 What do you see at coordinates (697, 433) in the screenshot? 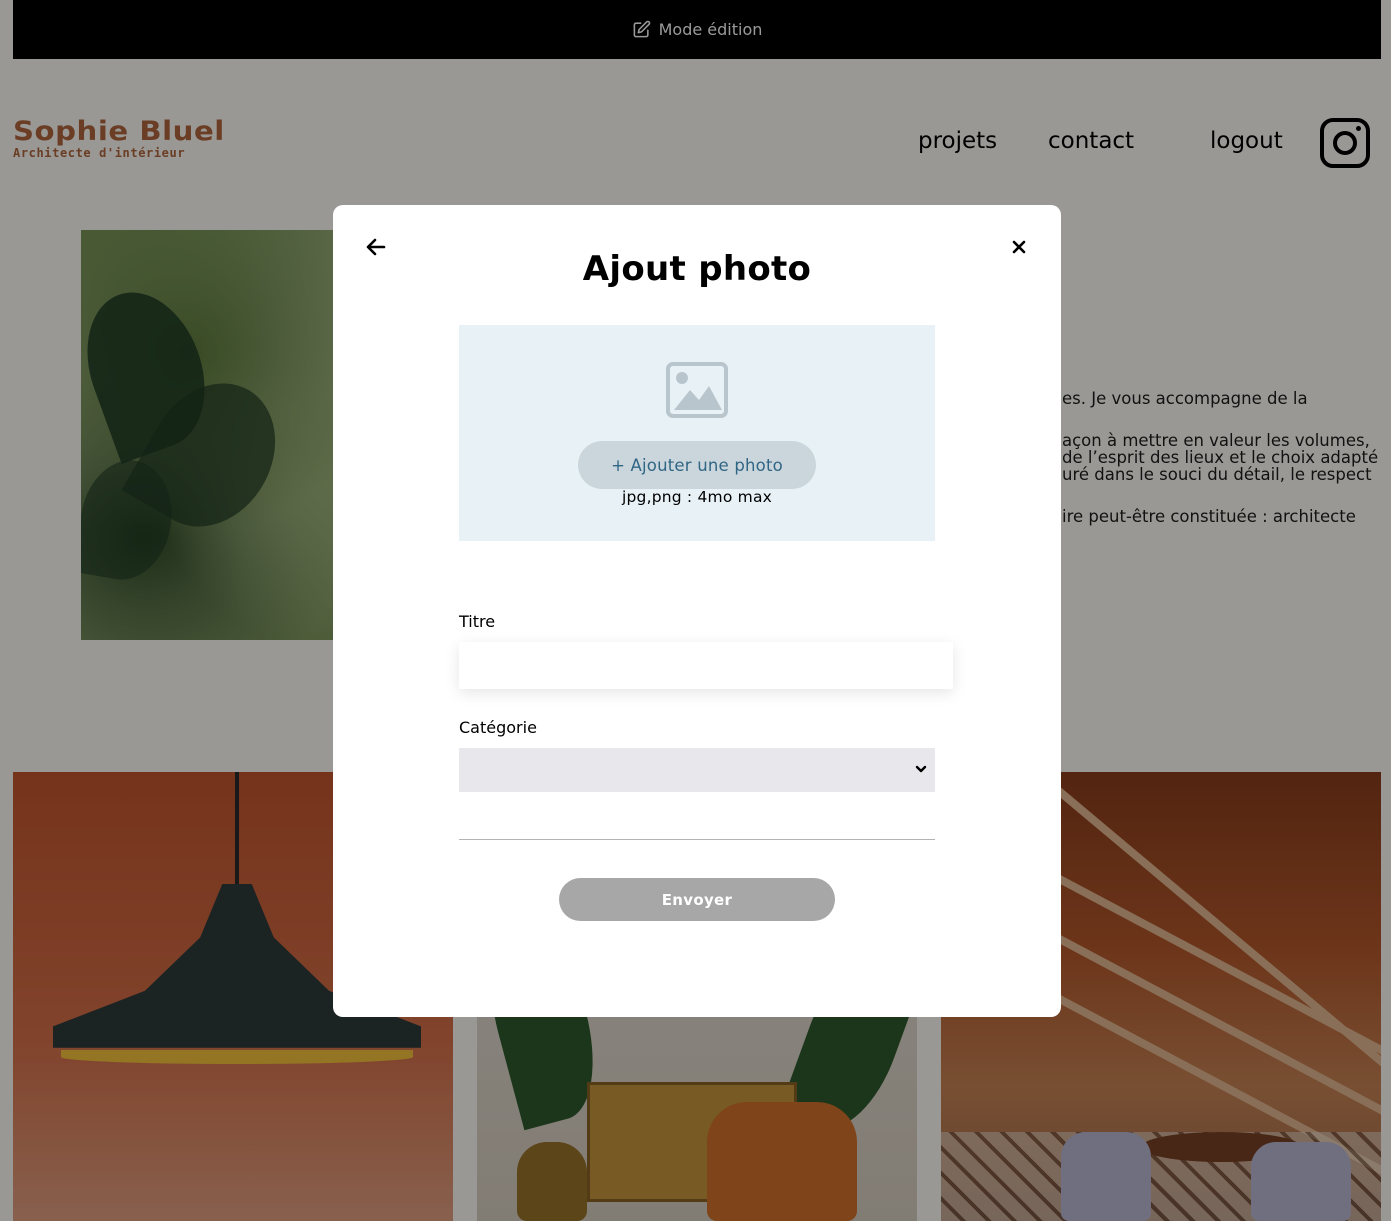
I see `photo-upload-zone: + Ajouter une photo jpg,png : 4mo max` at bounding box center [697, 433].